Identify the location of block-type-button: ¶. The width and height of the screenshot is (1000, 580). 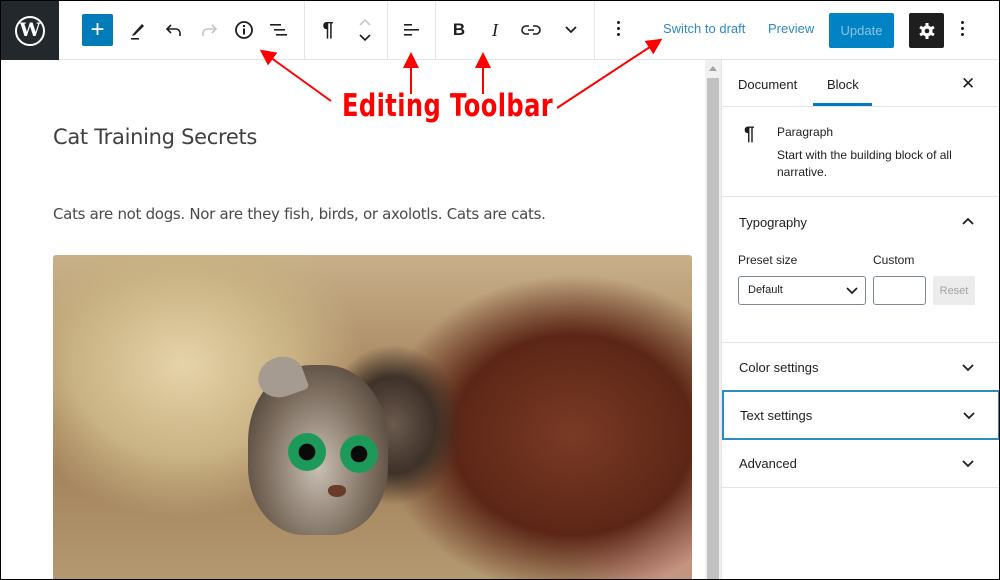
(328, 30).